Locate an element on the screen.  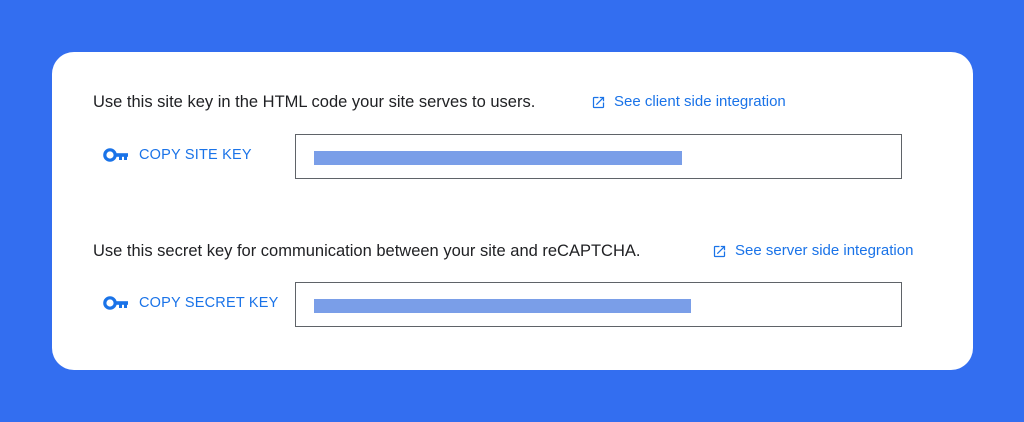
client-side-integration-label: See client side integration is located at coordinates (700, 101).